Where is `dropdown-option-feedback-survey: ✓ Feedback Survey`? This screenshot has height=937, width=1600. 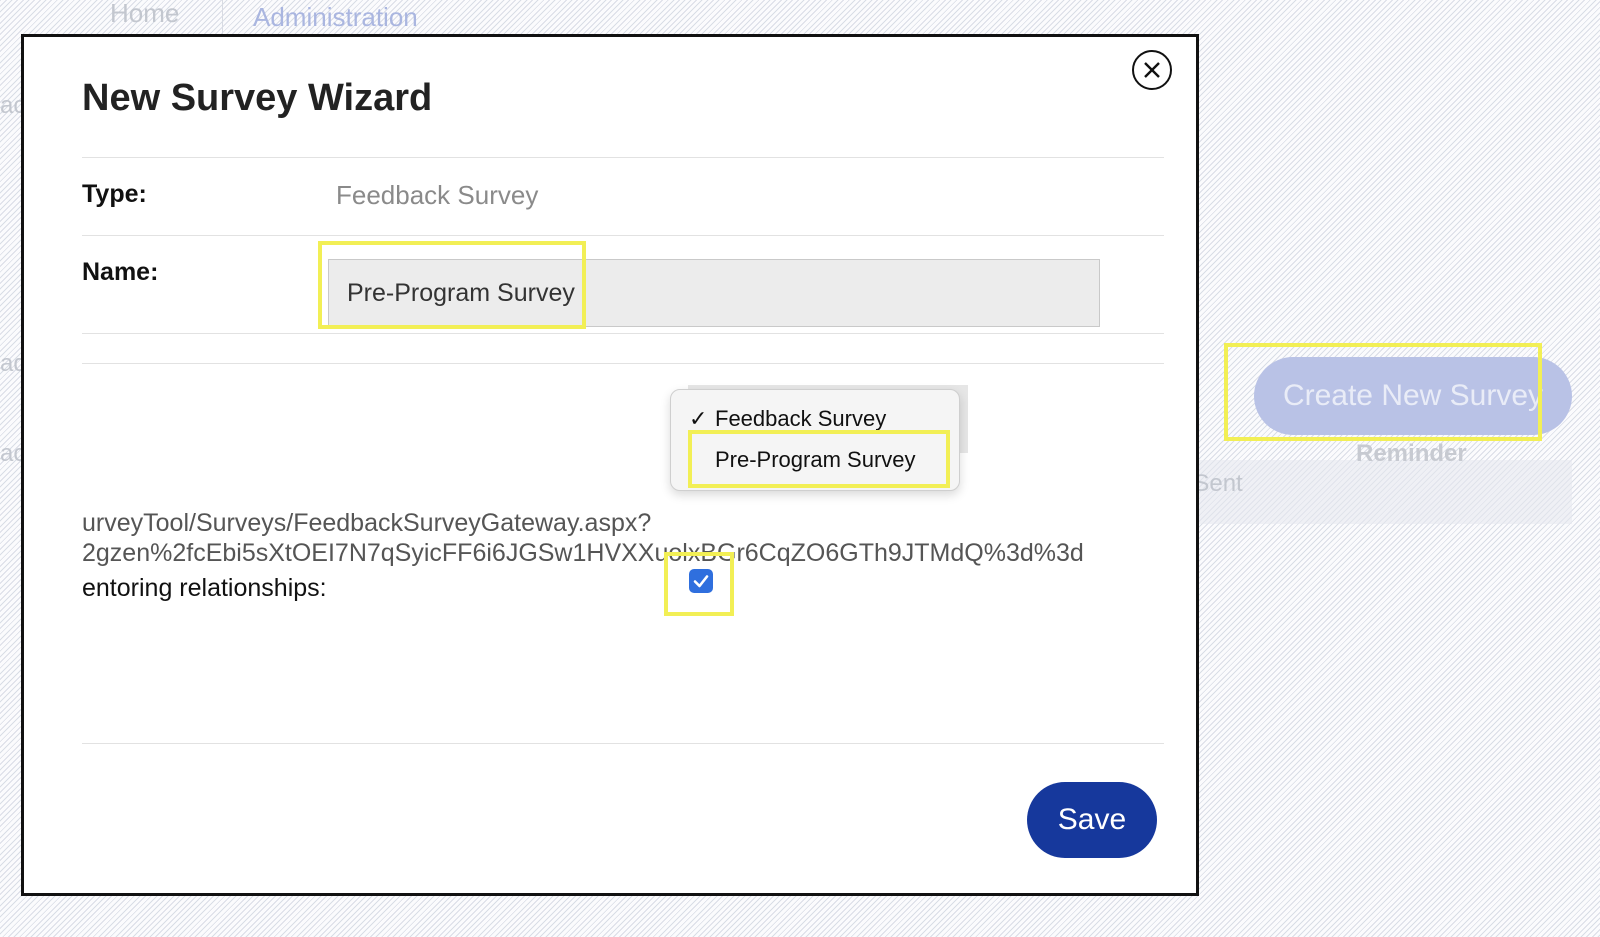
dropdown-option-feedback-survey: ✓ Feedback Survey is located at coordinates (787, 419).